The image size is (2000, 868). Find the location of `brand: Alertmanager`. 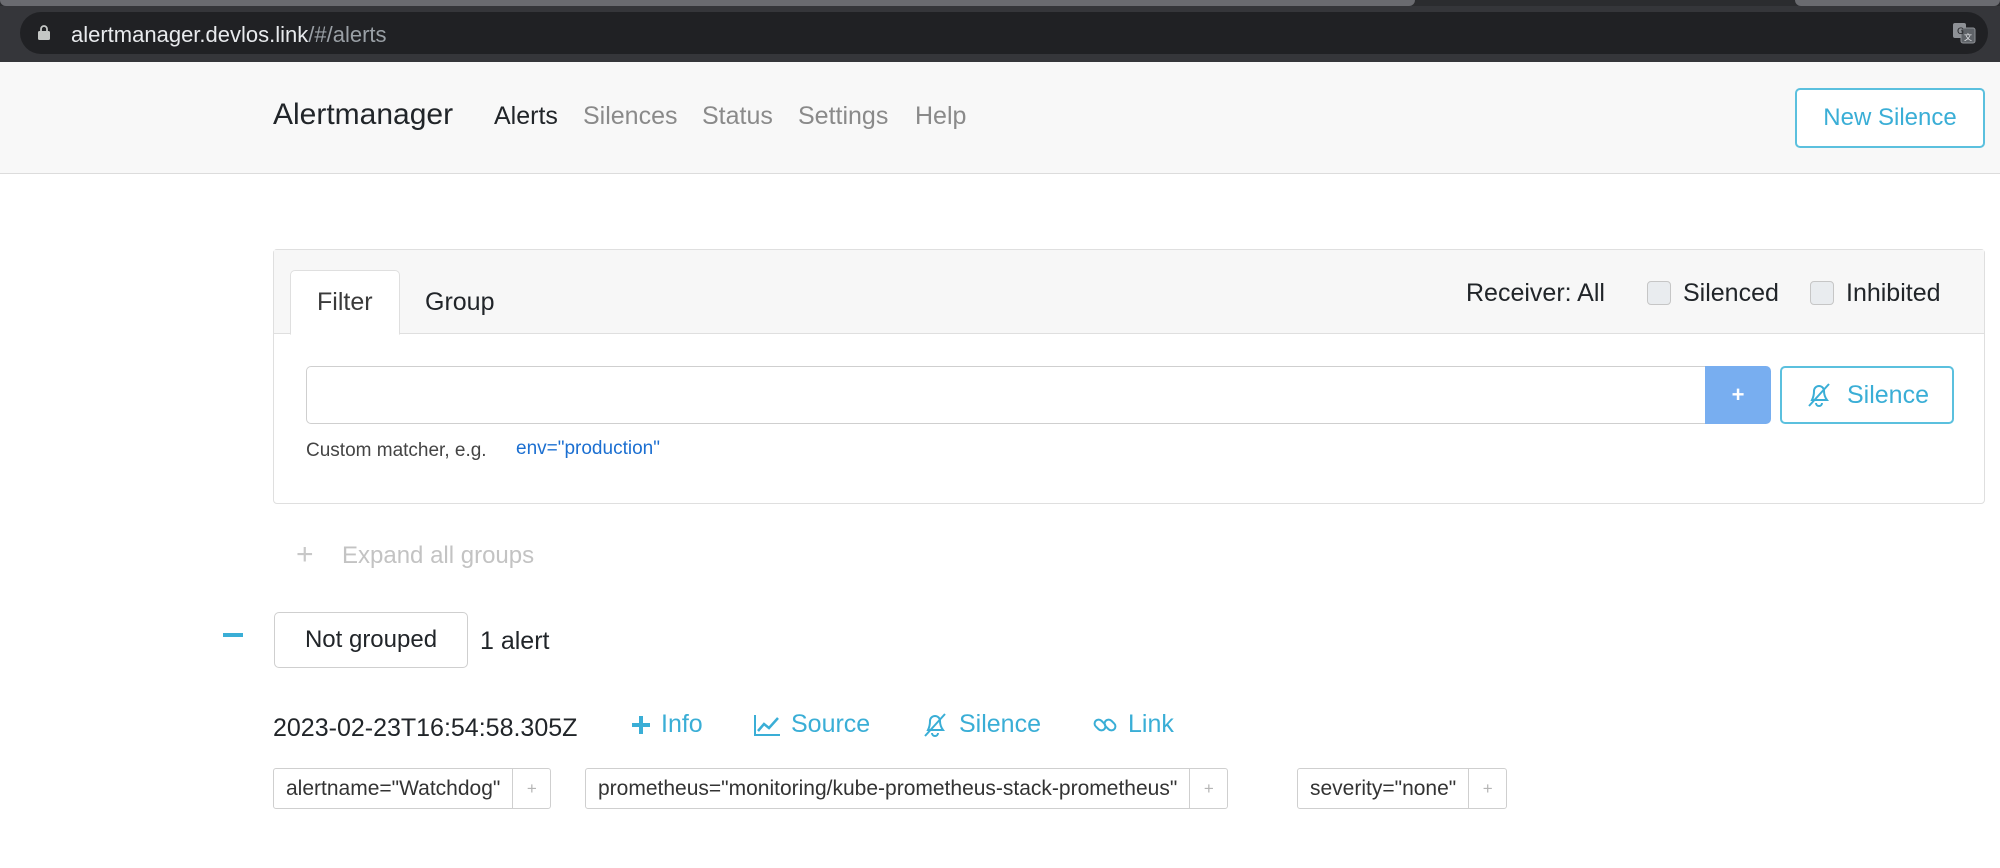

brand: Alertmanager is located at coordinates (363, 115).